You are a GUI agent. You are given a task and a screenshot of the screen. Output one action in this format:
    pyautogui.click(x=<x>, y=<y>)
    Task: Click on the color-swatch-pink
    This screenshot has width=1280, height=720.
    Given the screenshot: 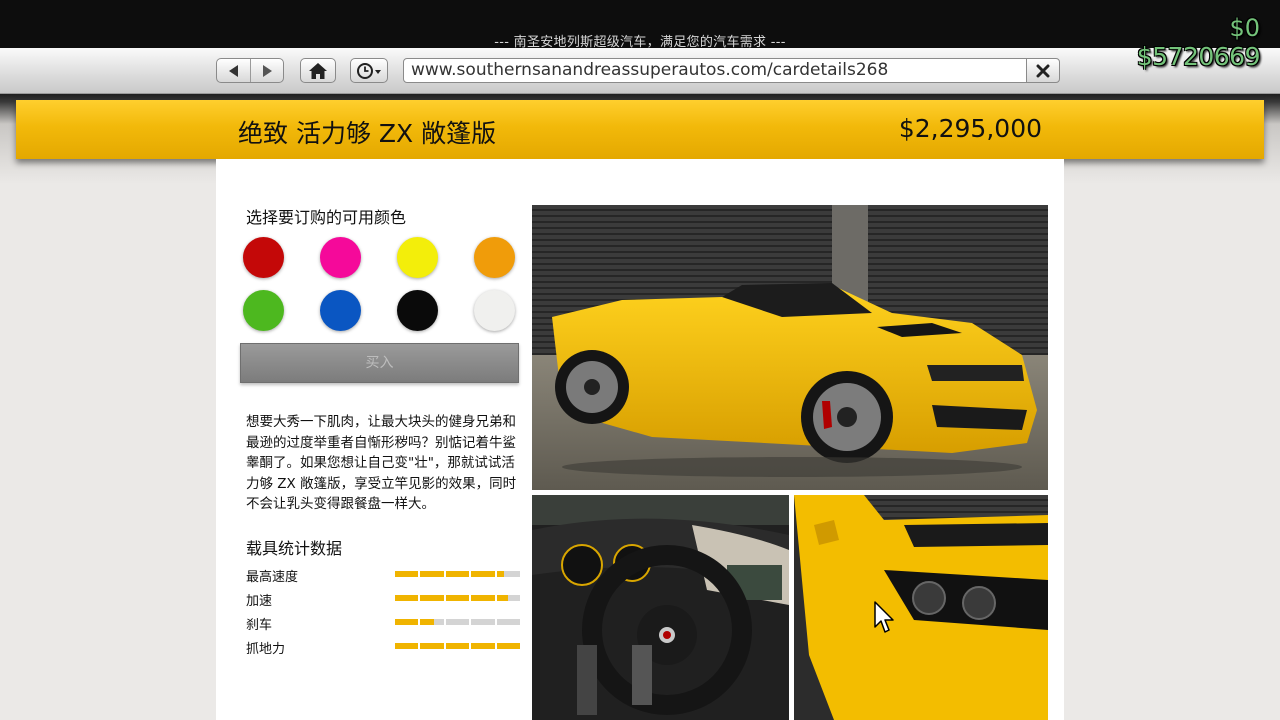 What is the action you would take?
    pyautogui.click(x=340, y=257)
    